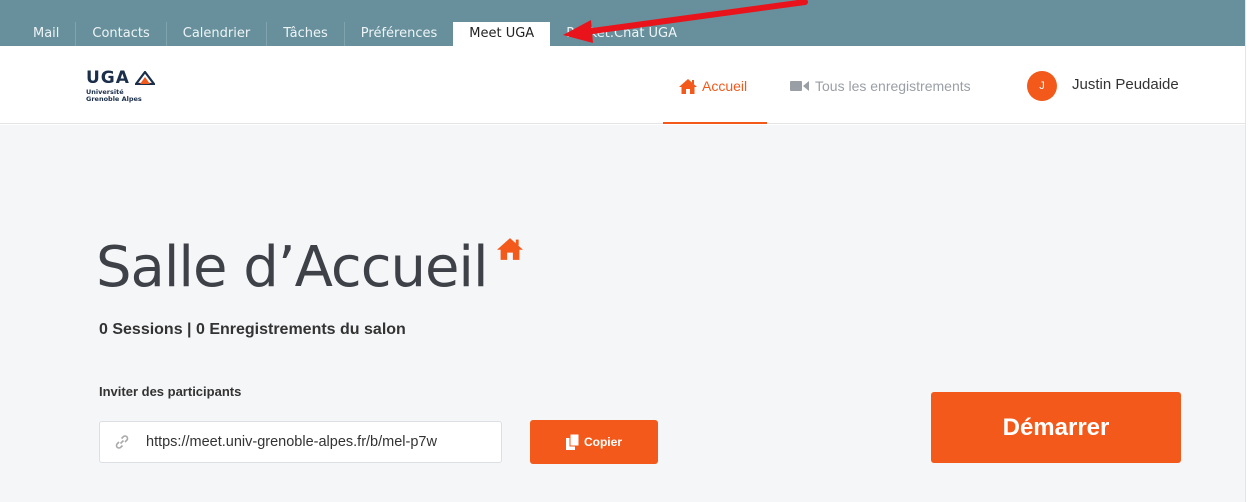 This screenshot has height=502, width=1260. Describe the element at coordinates (305, 34) in the screenshot. I see `tab-taches: Tâches` at that location.